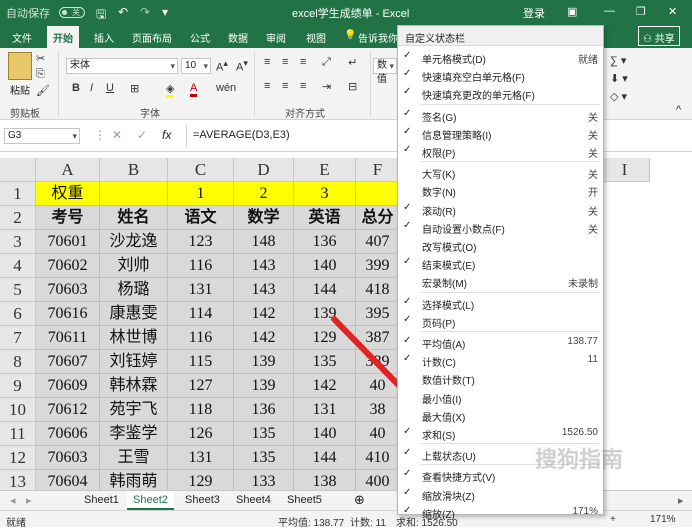  I want to click on cell: 权重, so click(68, 194).